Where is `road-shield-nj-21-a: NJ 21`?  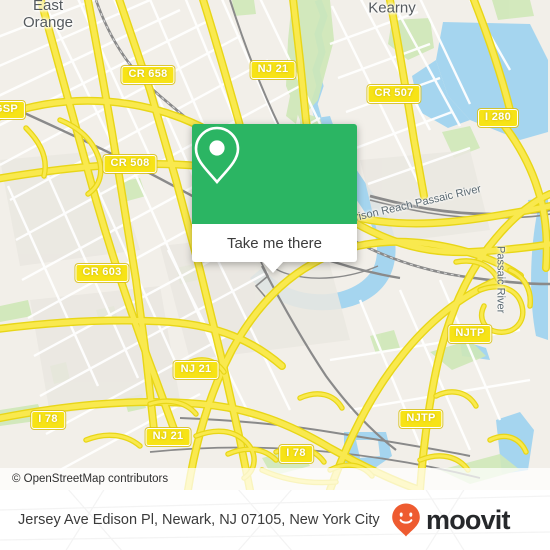
road-shield-nj-21-a: NJ 21 is located at coordinates (273, 70).